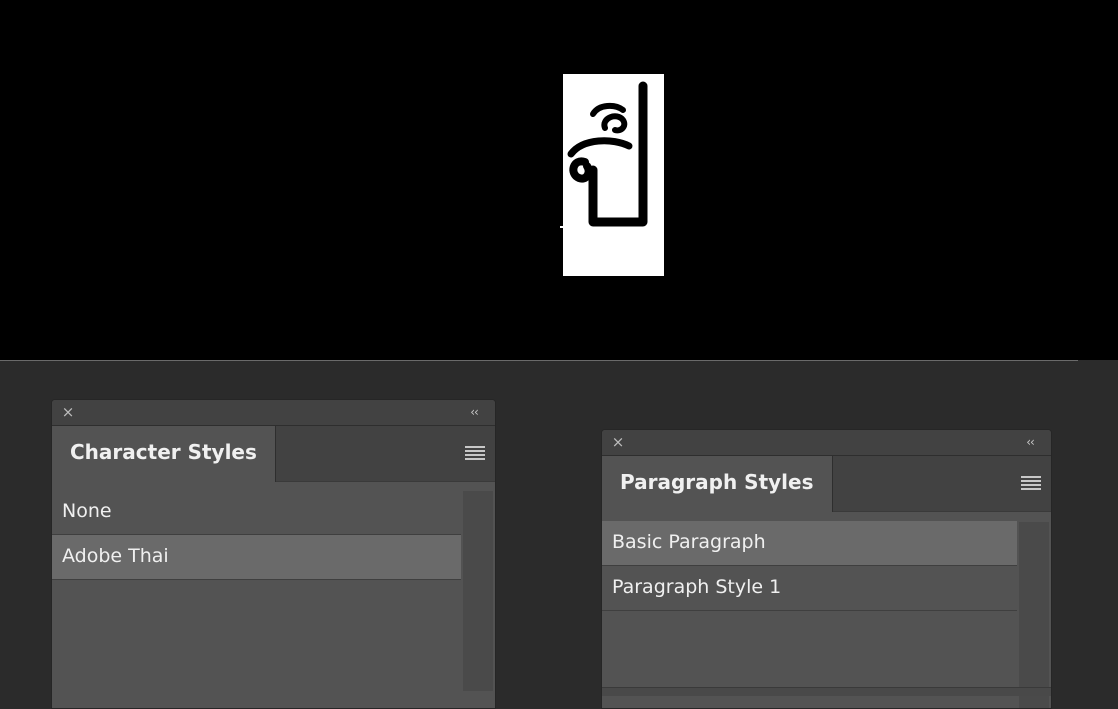  What do you see at coordinates (164, 454) in the screenshot?
I see `tab-character-styles: Character Styles` at bounding box center [164, 454].